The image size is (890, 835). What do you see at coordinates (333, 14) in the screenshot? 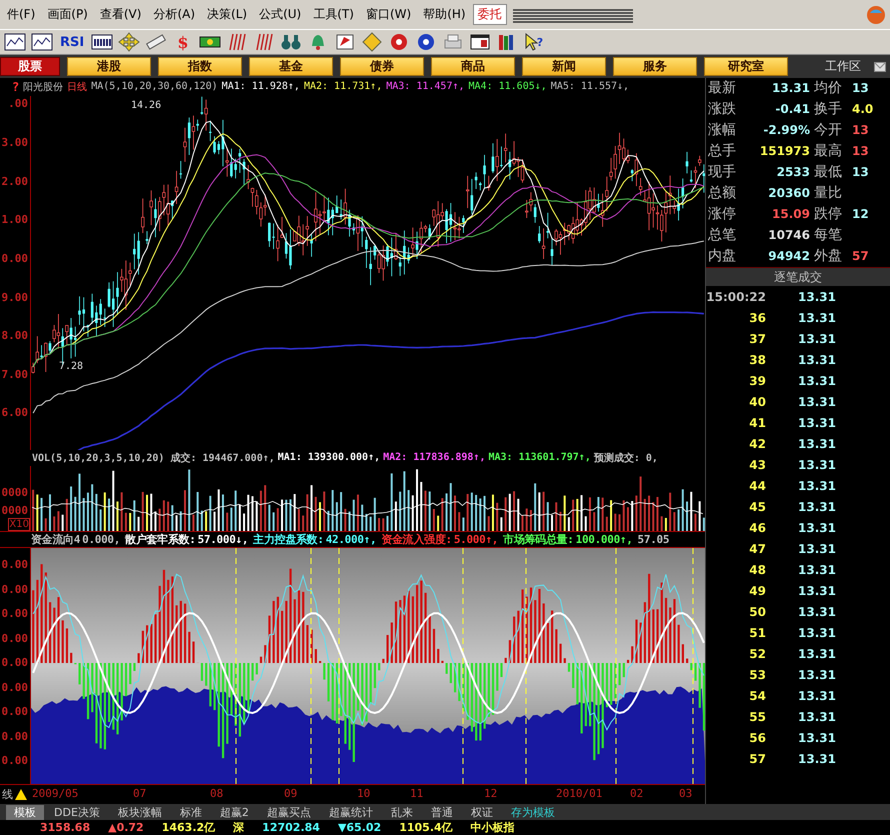
I see `menu-item: 工具(T)` at bounding box center [333, 14].